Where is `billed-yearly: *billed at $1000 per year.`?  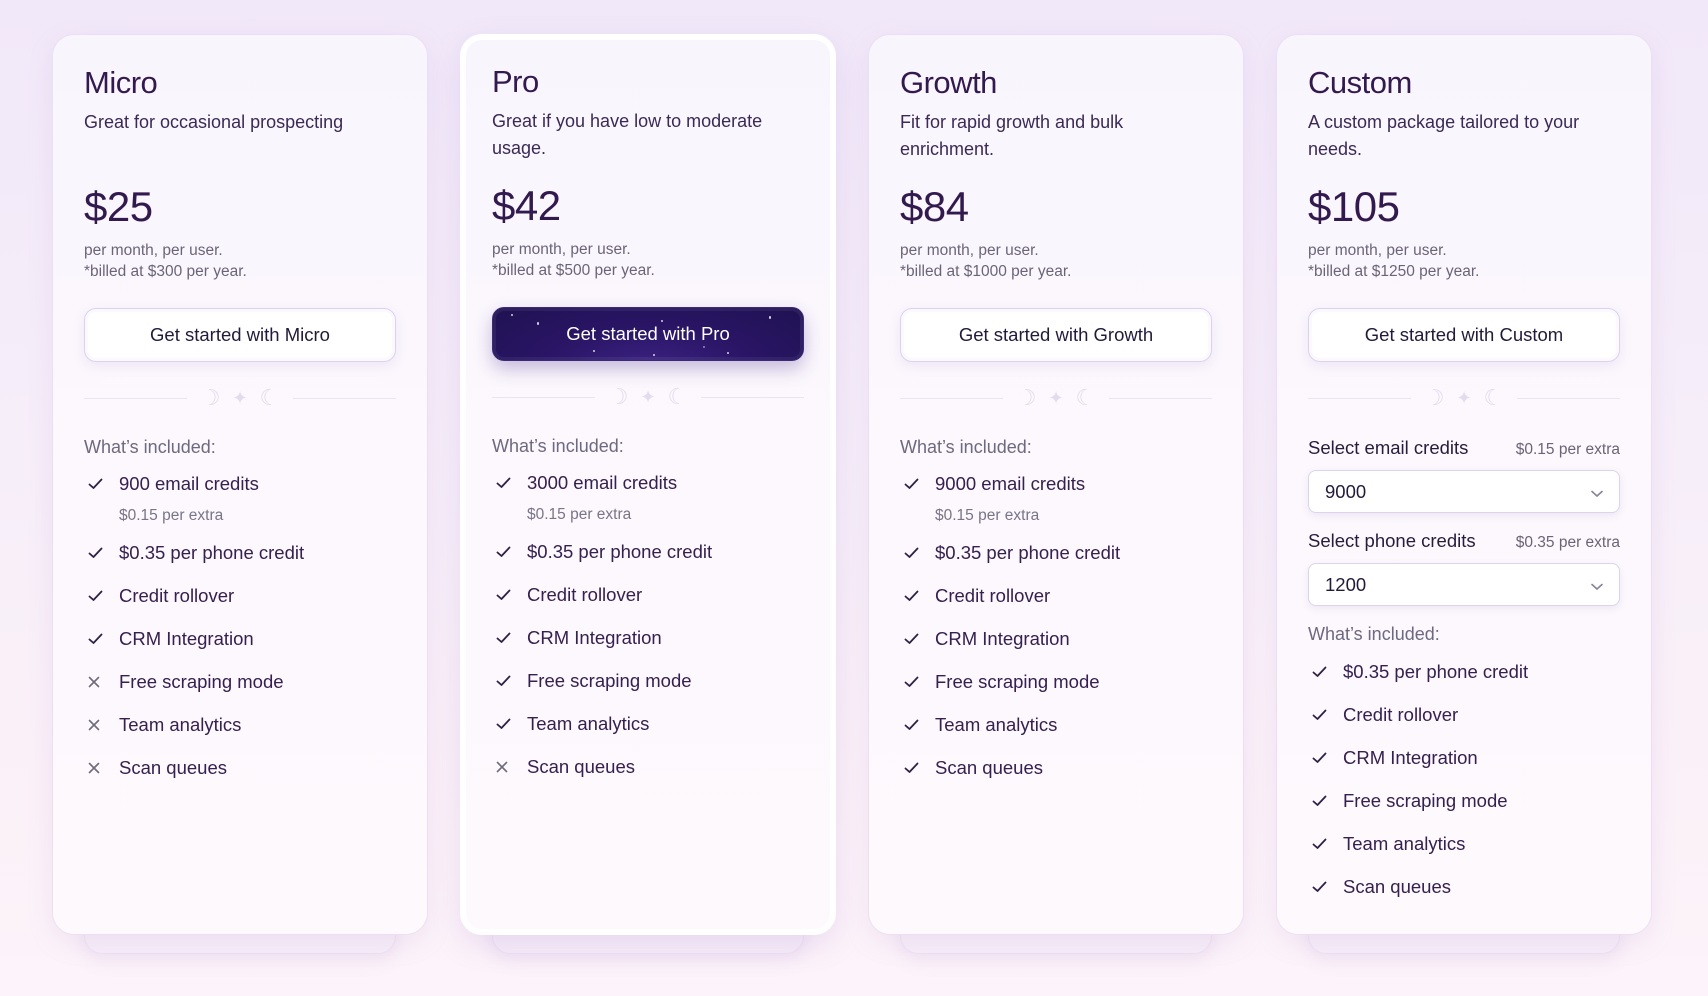
billed-yearly: *billed at $1000 per year. is located at coordinates (986, 271).